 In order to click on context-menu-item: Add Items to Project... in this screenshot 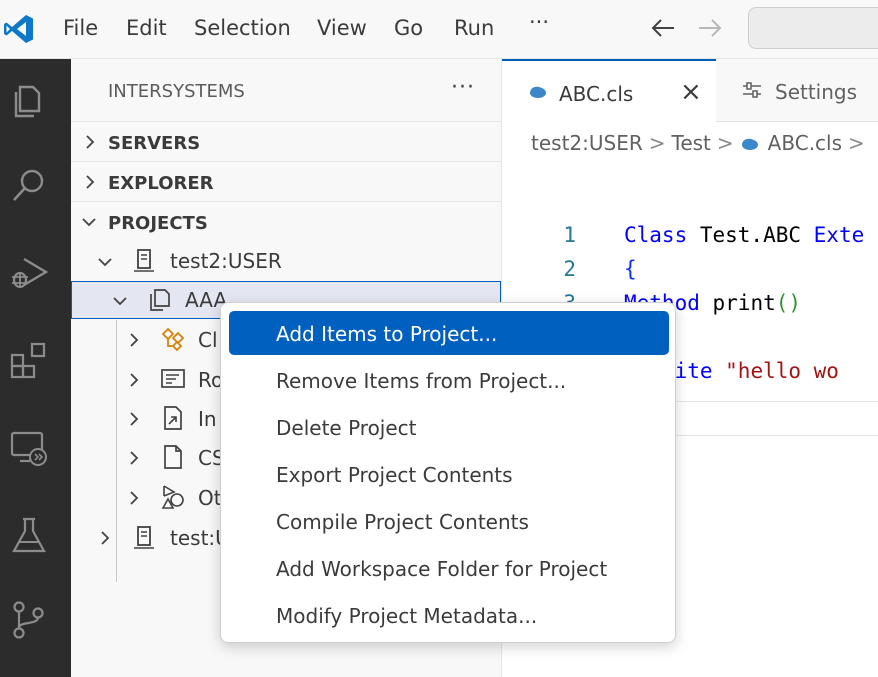, I will do `click(449, 333)`.